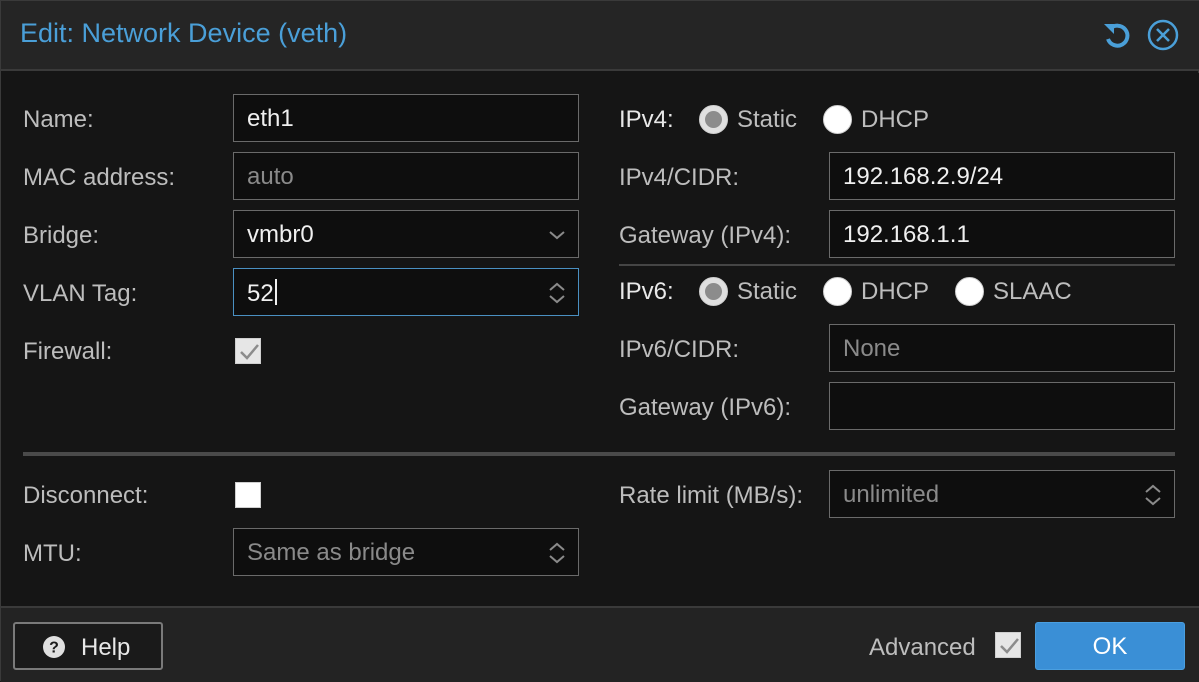  I want to click on ipv-divider, so click(897, 265).